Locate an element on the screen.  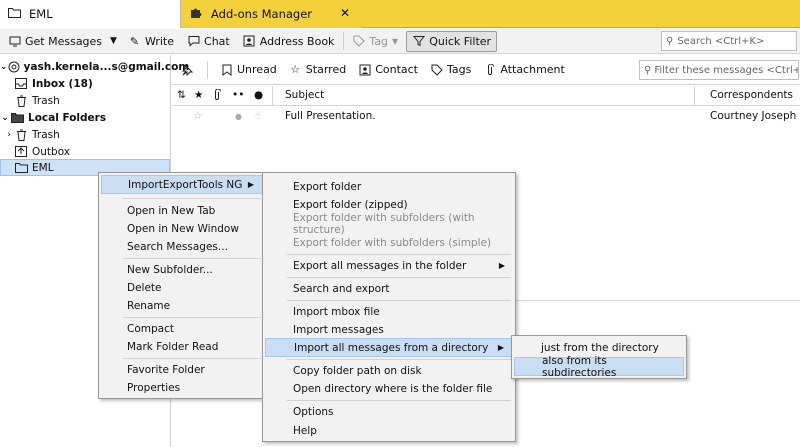
junk-icon: ● is located at coordinates (258, 95).